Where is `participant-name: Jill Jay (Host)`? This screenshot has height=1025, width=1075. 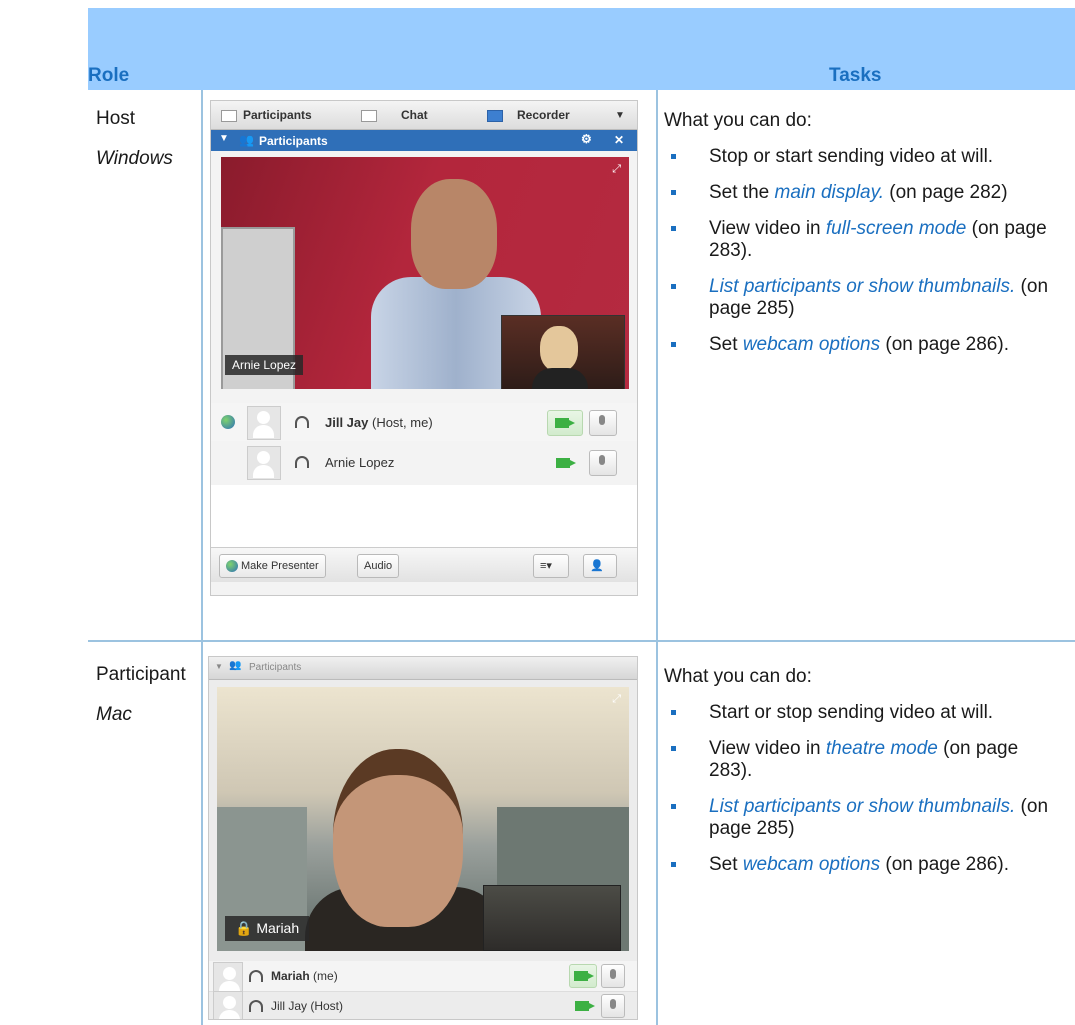 participant-name: Jill Jay (Host) is located at coordinates (307, 1006).